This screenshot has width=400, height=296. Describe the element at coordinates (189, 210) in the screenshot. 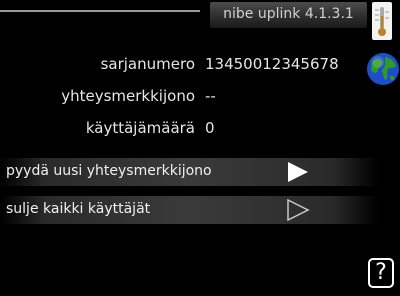

I see `close-all-users-button: sulje kaikki käyttäjät` at that location.